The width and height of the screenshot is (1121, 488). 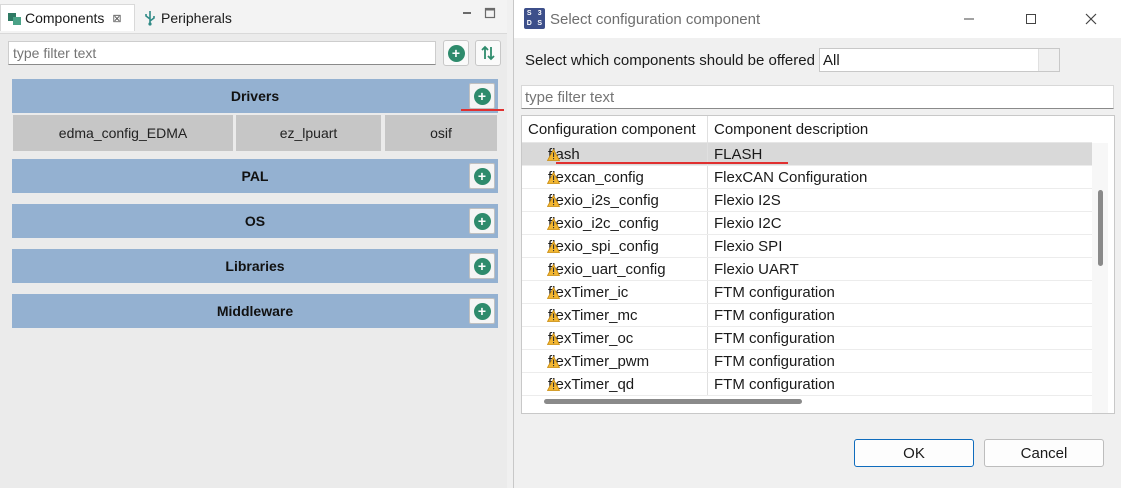 I want to click on group-pal-label: PAL, so click(x=255, y=176).